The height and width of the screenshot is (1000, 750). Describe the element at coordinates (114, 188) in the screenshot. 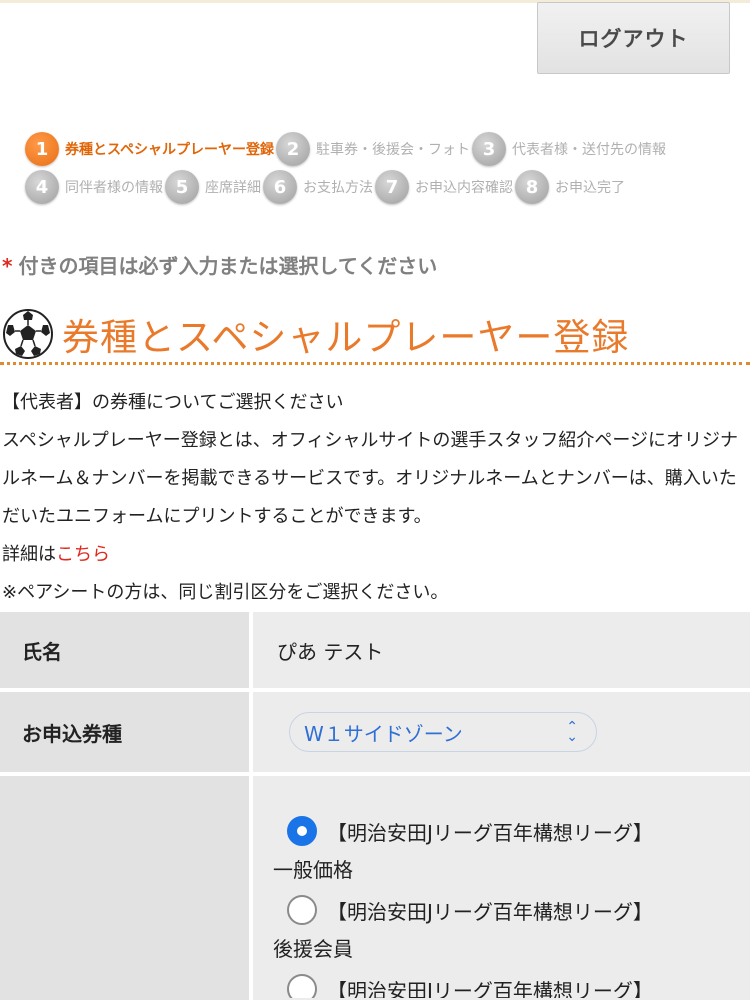

I see `step-label: 同伴者様の情報` at that location.